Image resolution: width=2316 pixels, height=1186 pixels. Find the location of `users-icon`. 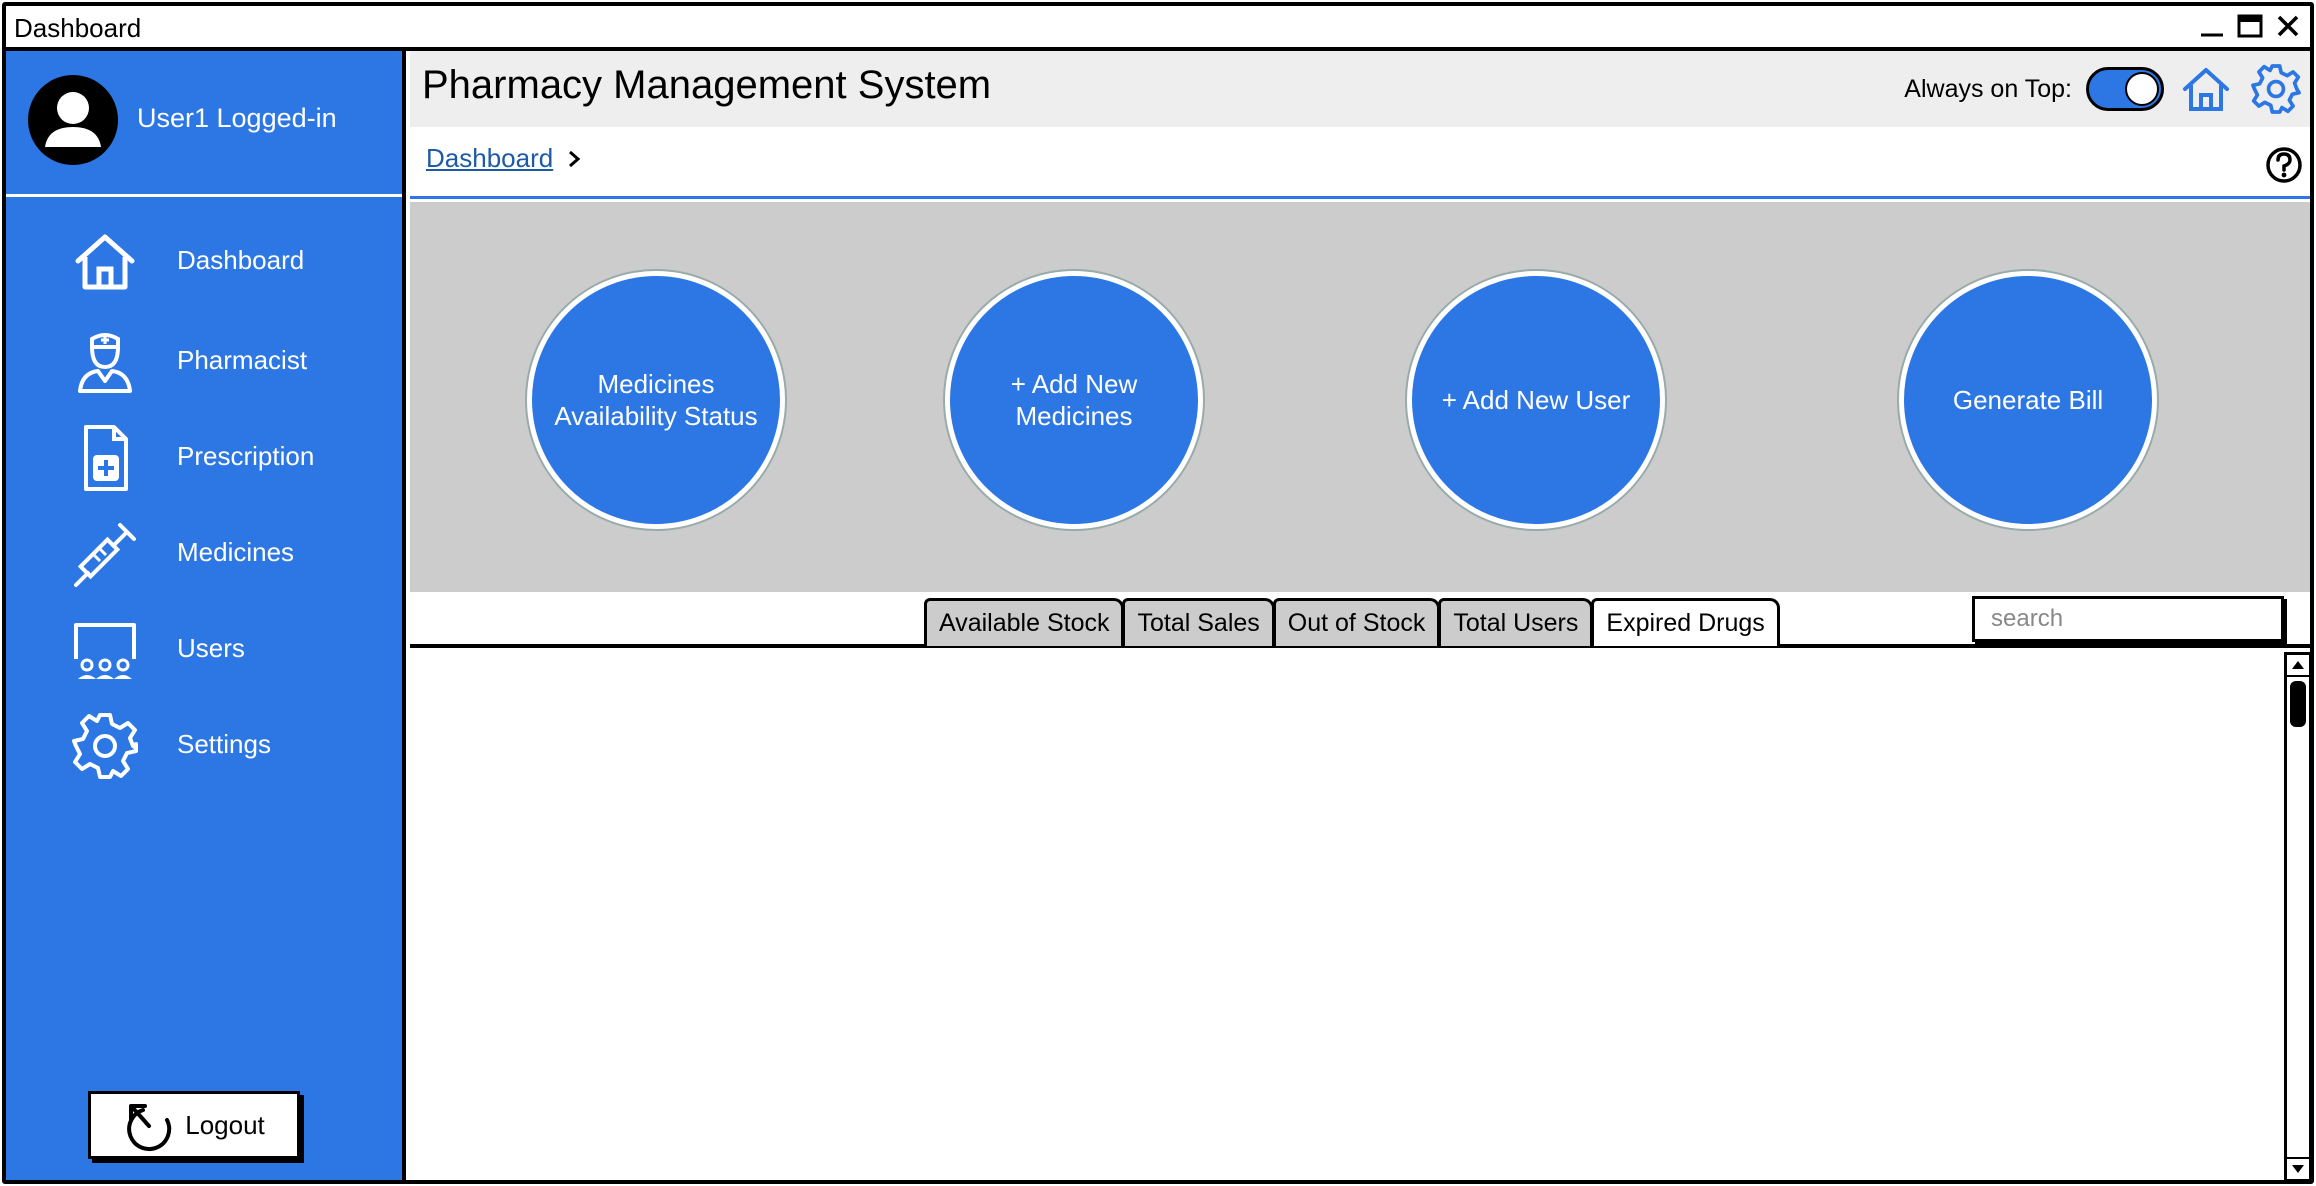

users-icon is located at coordinates (105, 651).